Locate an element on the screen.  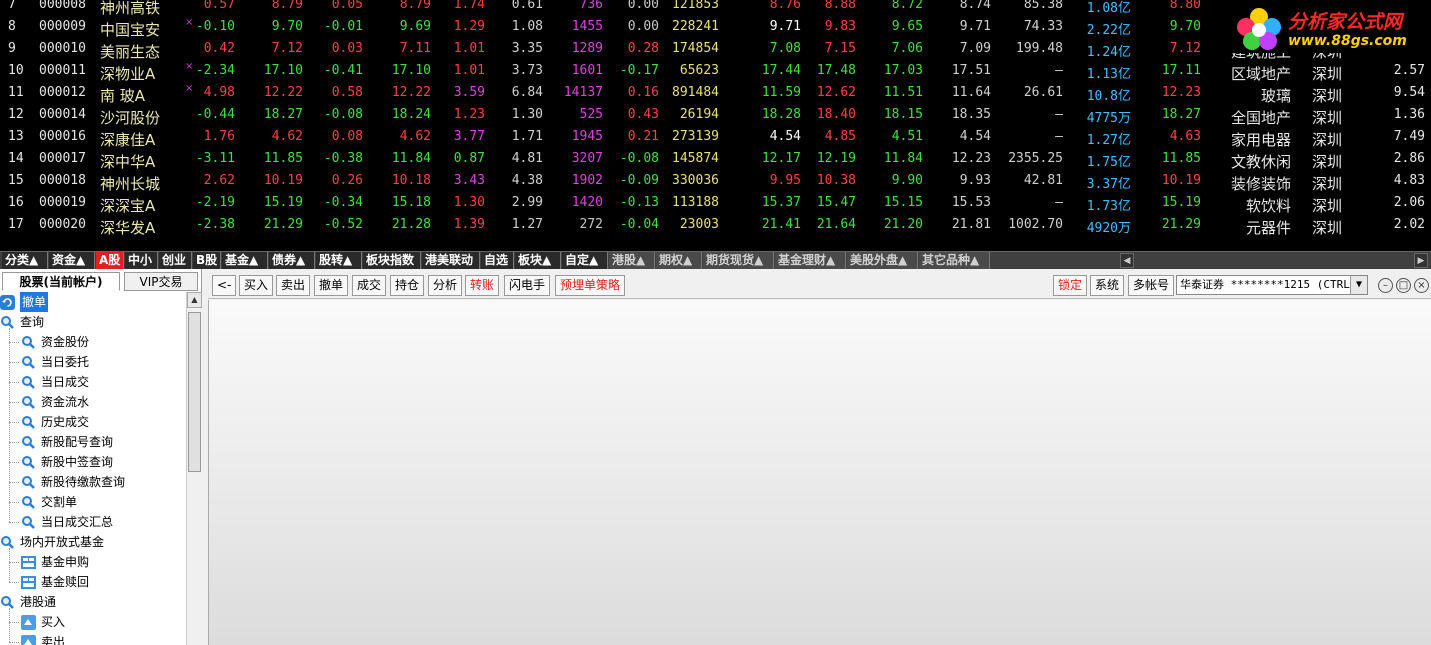
quote-cell-per: 4.83 is located at coordinates (1409, 180).